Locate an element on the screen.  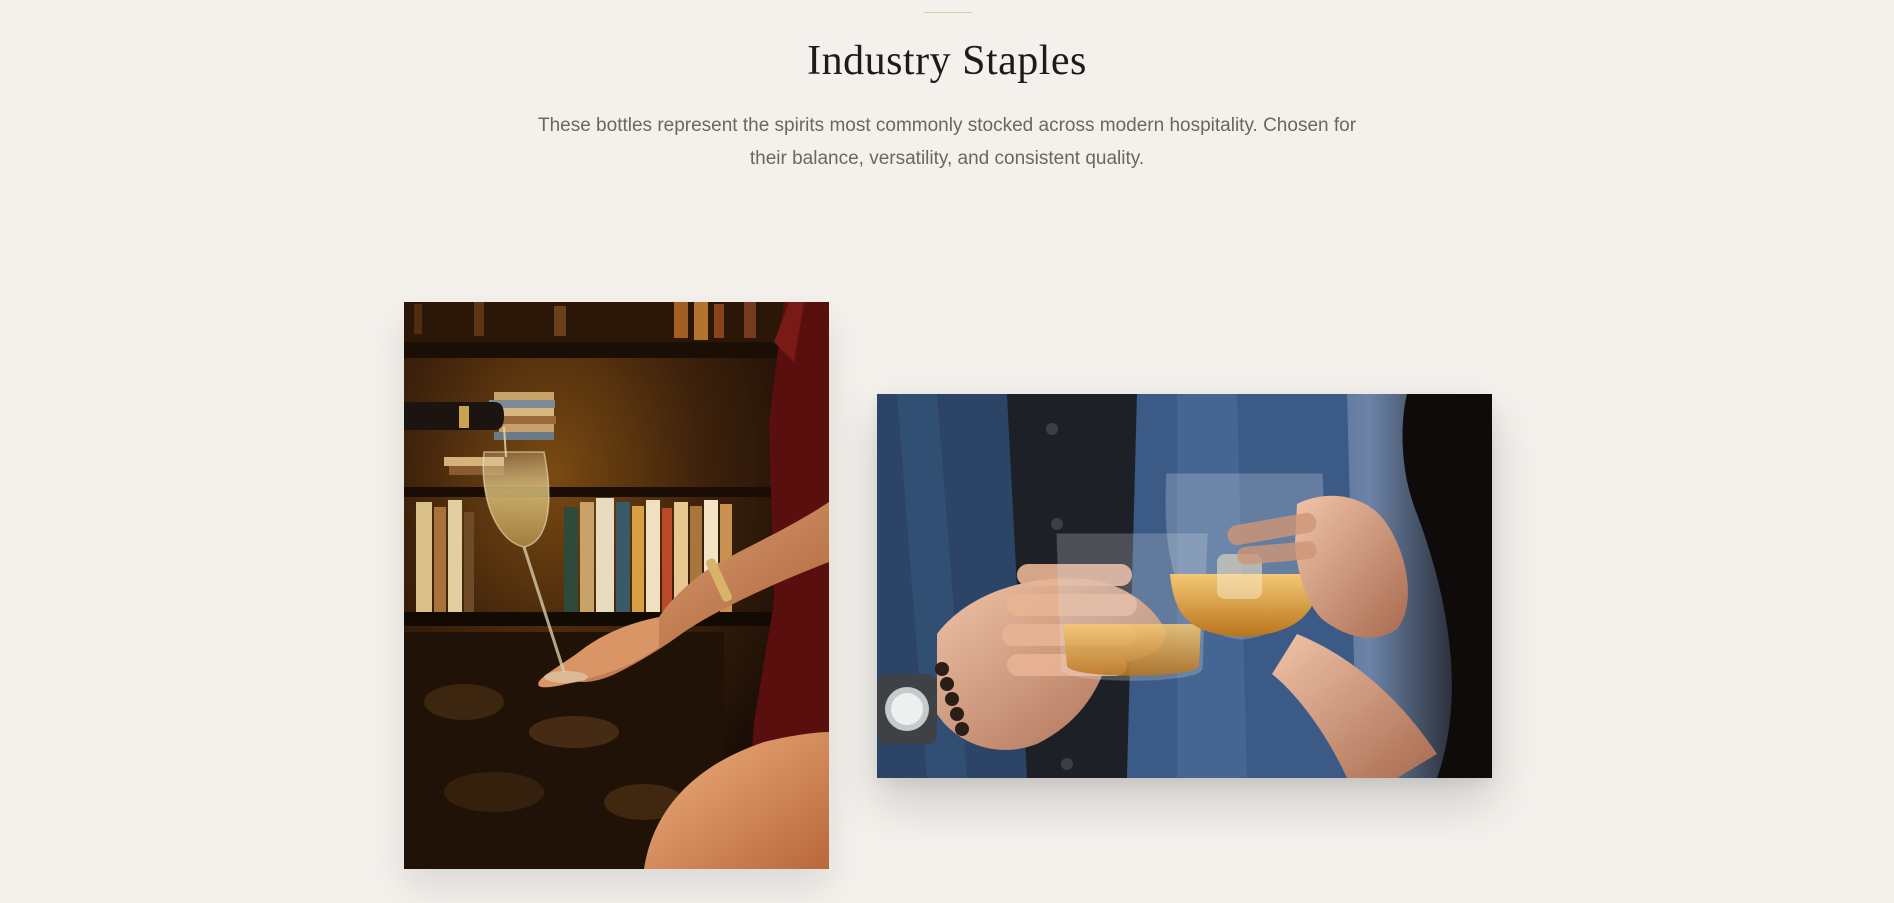
section-title: Industry Staples is located at coordinates (947, 61).